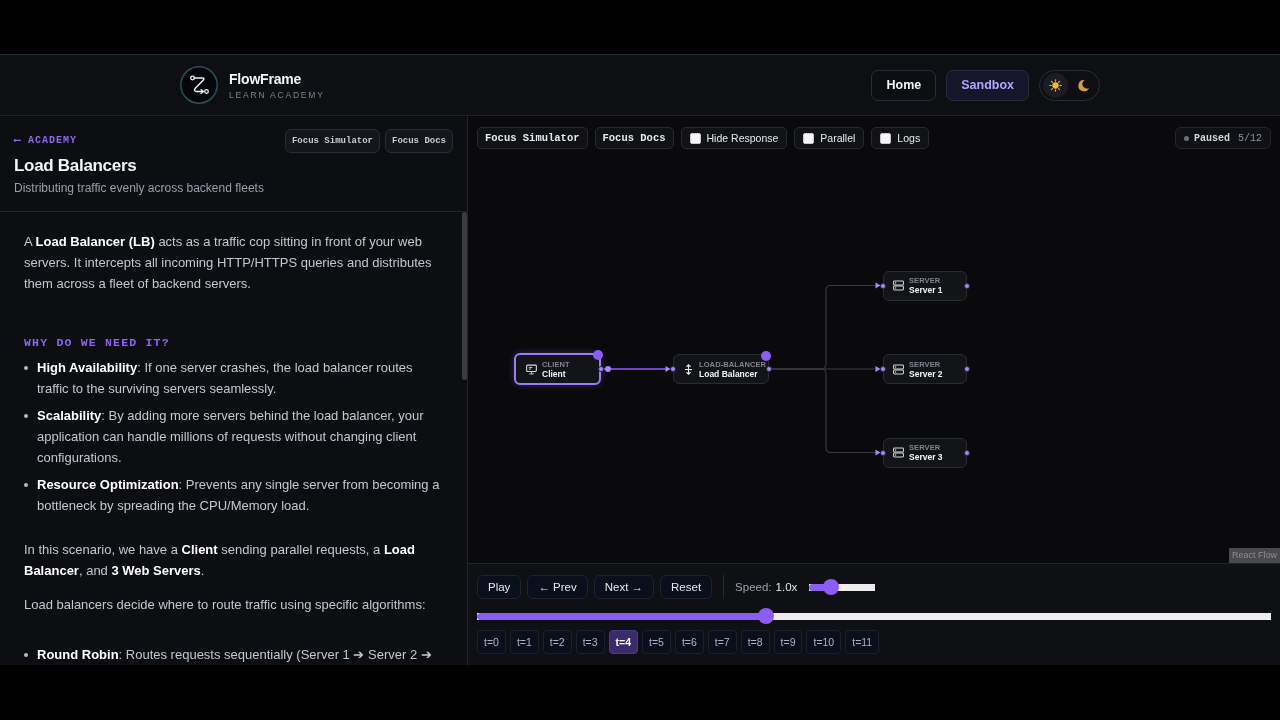 The width and height of the screenshot is (1280, 720). Describe the element at coordinates (557, 587) in the screenshot. I see `control-button: ← Prev` at that location.